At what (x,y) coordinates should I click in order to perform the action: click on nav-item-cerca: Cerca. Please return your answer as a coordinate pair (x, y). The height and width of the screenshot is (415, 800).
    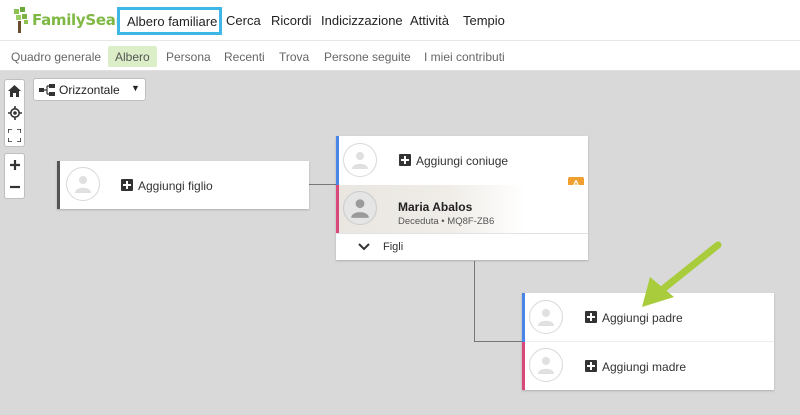
    Looking at the image, I should click on (243, 20).